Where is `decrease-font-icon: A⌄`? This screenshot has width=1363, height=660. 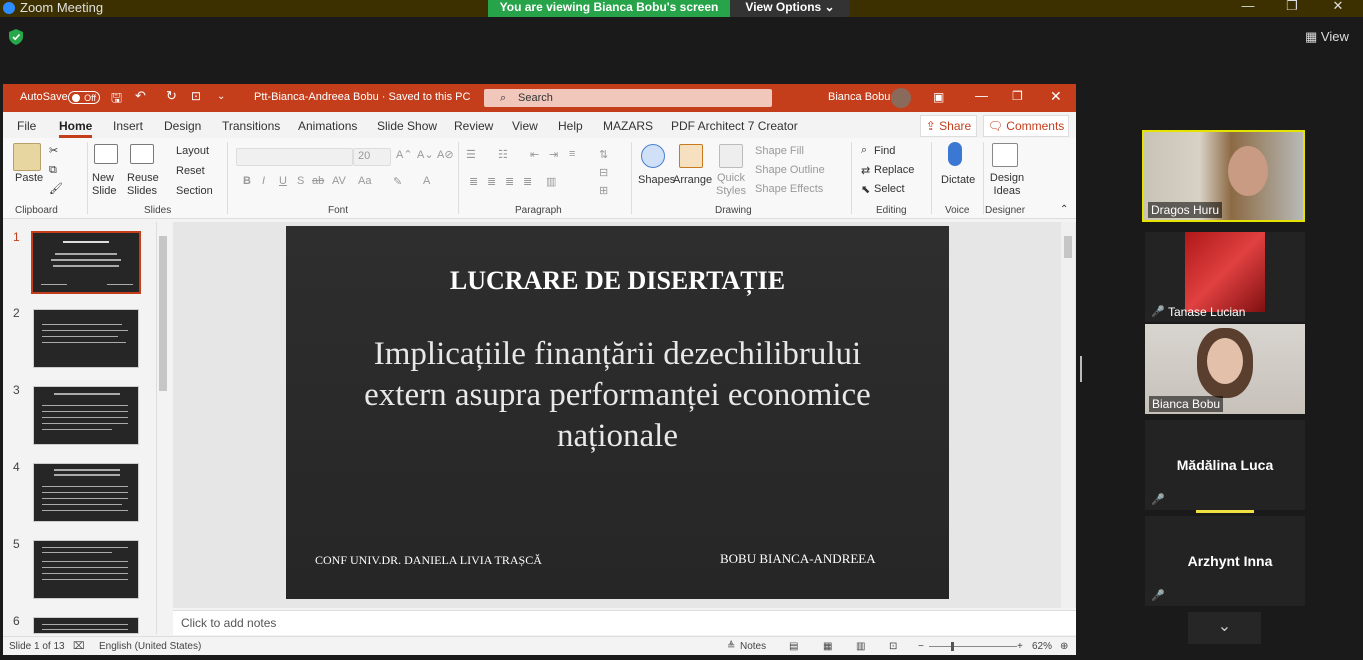 decrease-font-icon: A⌄ is located at coordinates (425, 154).